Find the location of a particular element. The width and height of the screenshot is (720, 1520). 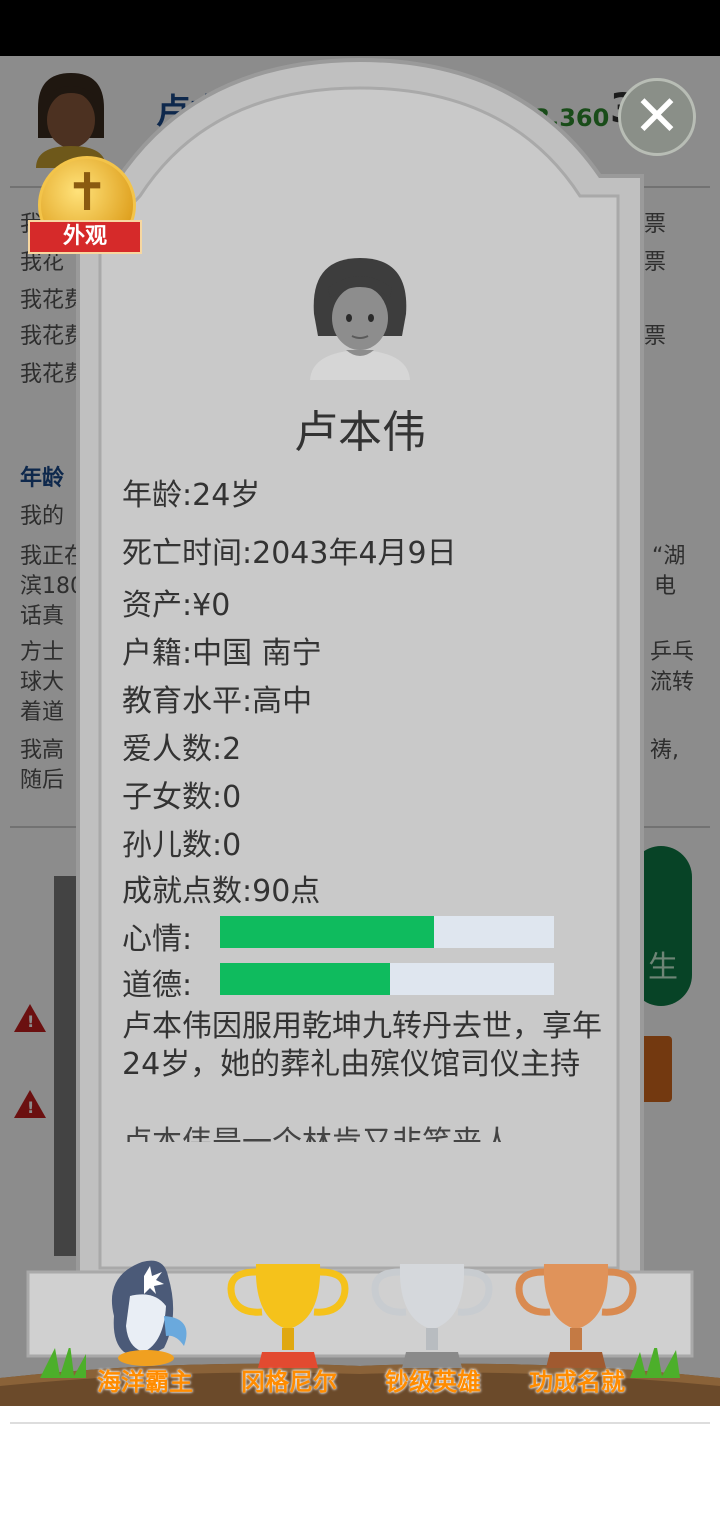

mood-label: 心情: is located at coordinates (157, 939).